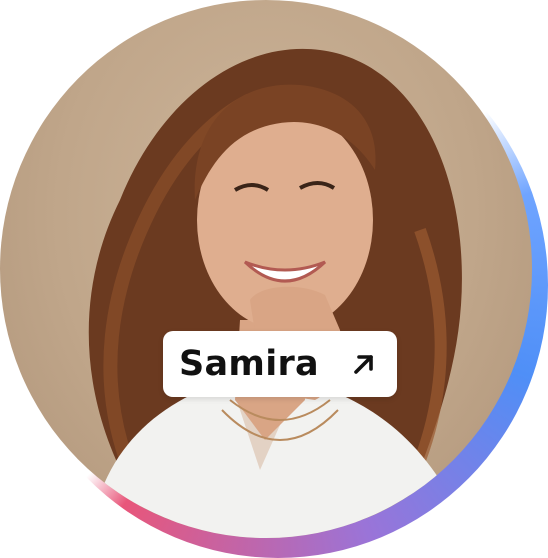 The height and width of the screenshot is (558, 548). I want to click on arrow-up-right-icon, so click(363, 364).